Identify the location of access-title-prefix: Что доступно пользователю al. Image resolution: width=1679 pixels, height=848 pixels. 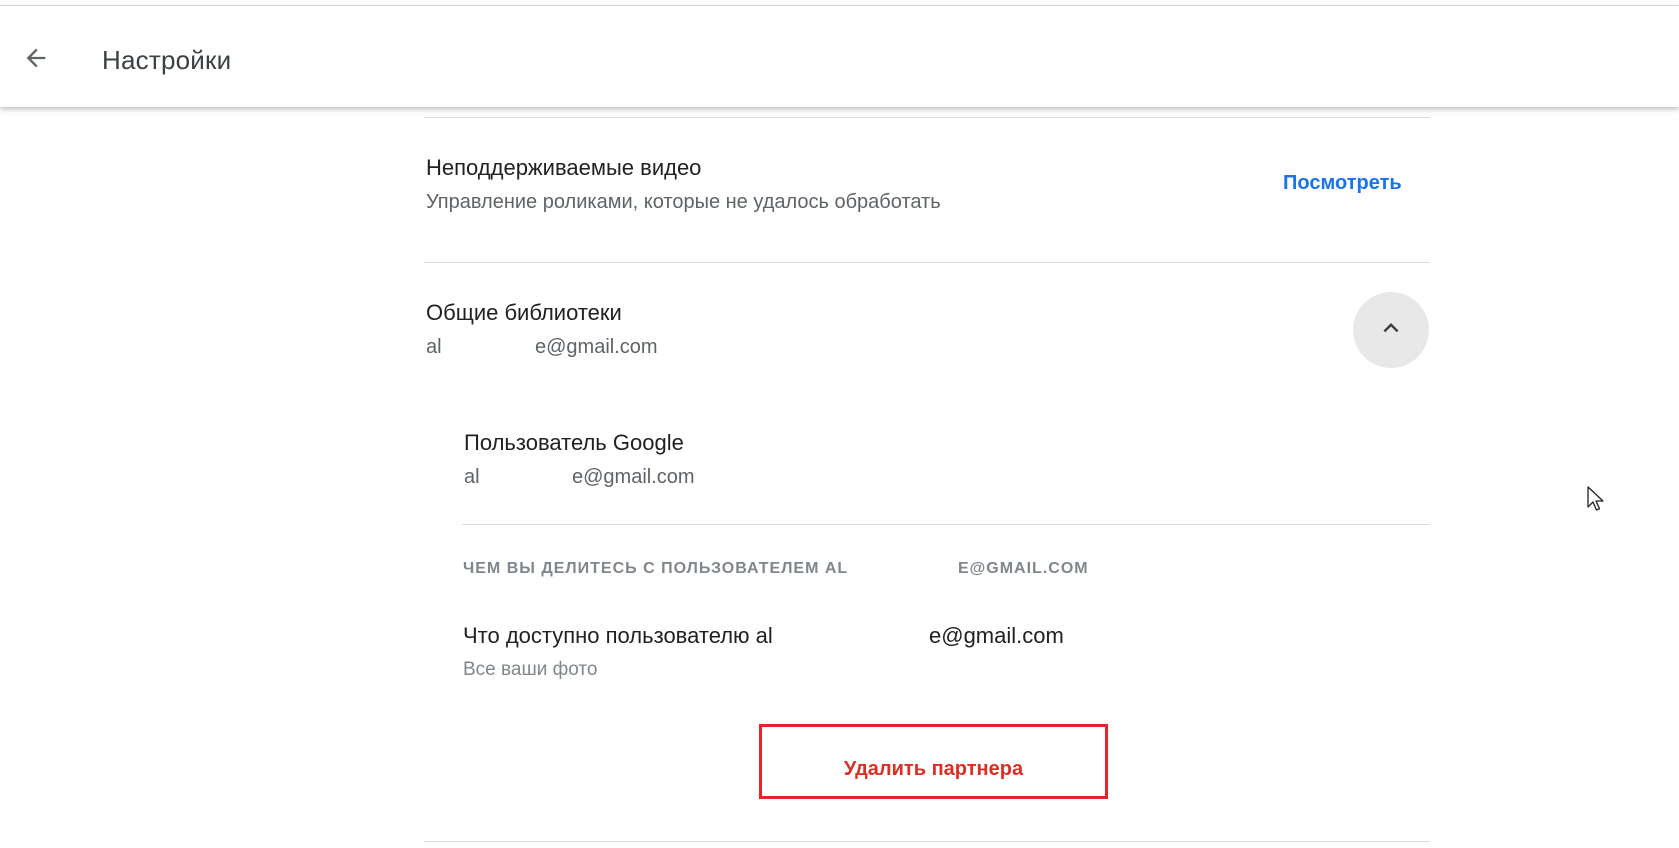
(618, 635).